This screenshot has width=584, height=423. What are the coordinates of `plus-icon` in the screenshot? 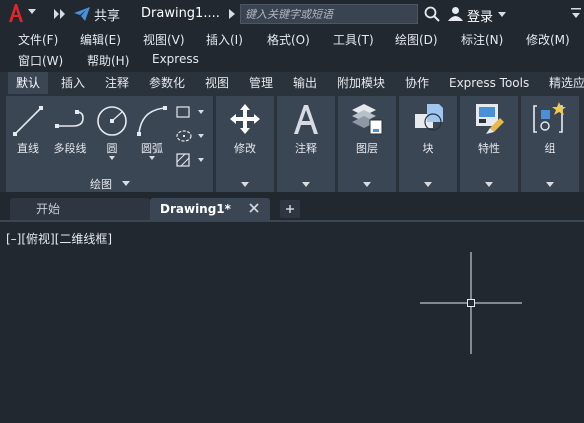 It's located at (290, 209).